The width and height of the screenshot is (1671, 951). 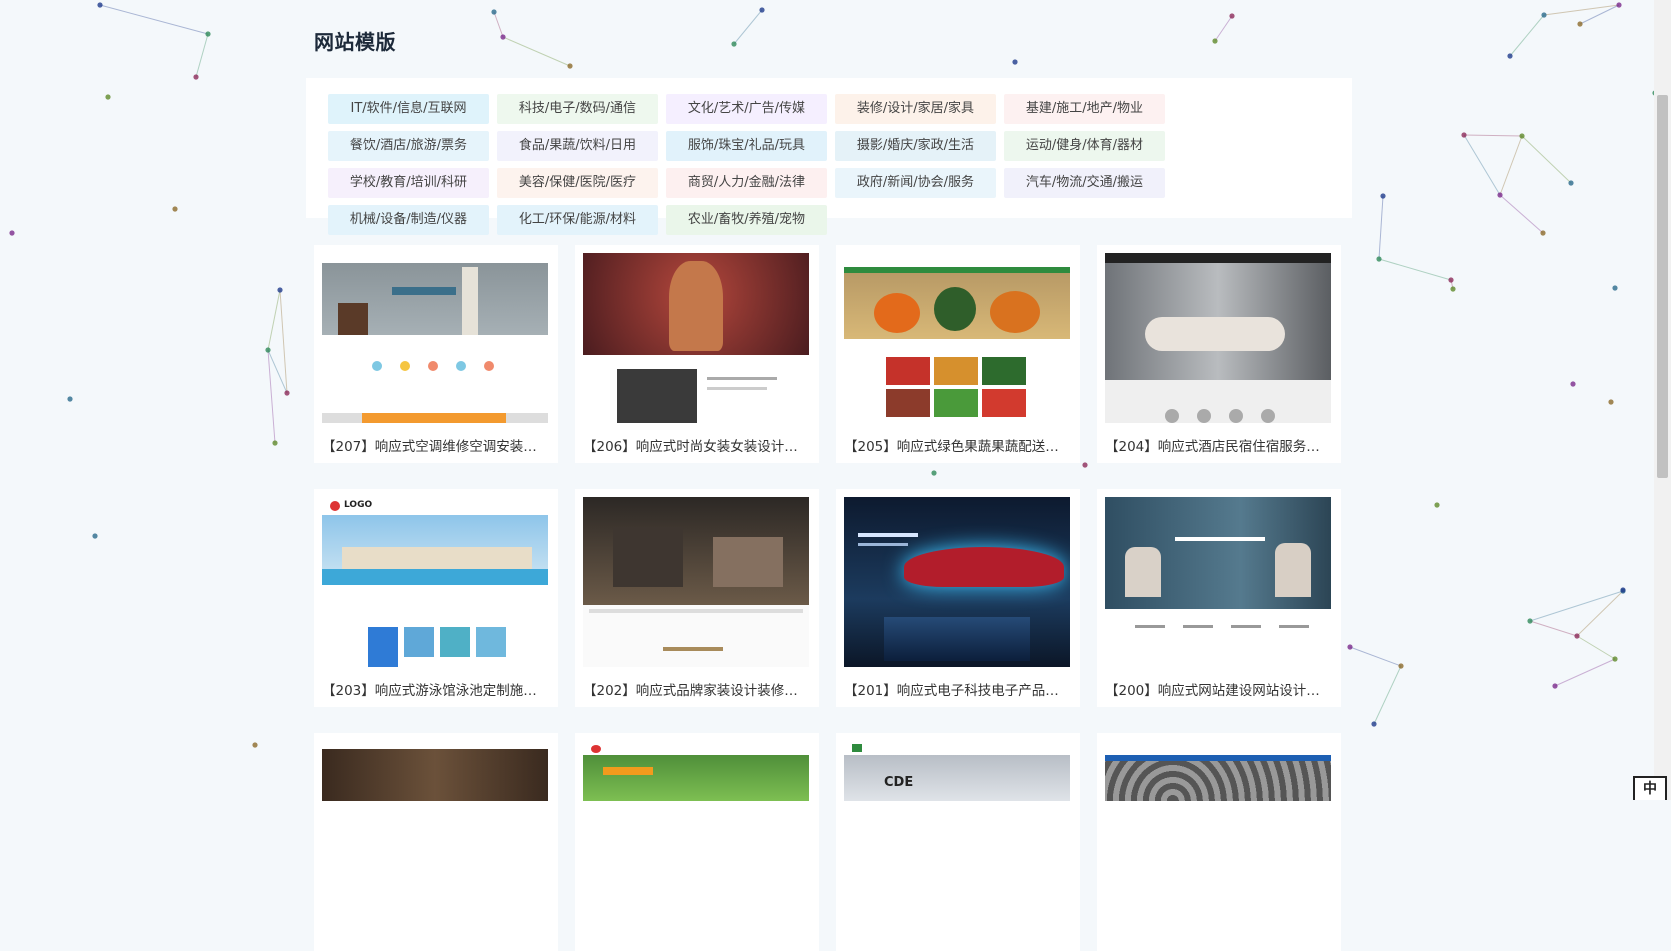 What do you see at coordinates (1084, 183) in the screenshot?
I see `category-tag: 汽车/物流/交通/搬运` at bounding box center [1084, 183].